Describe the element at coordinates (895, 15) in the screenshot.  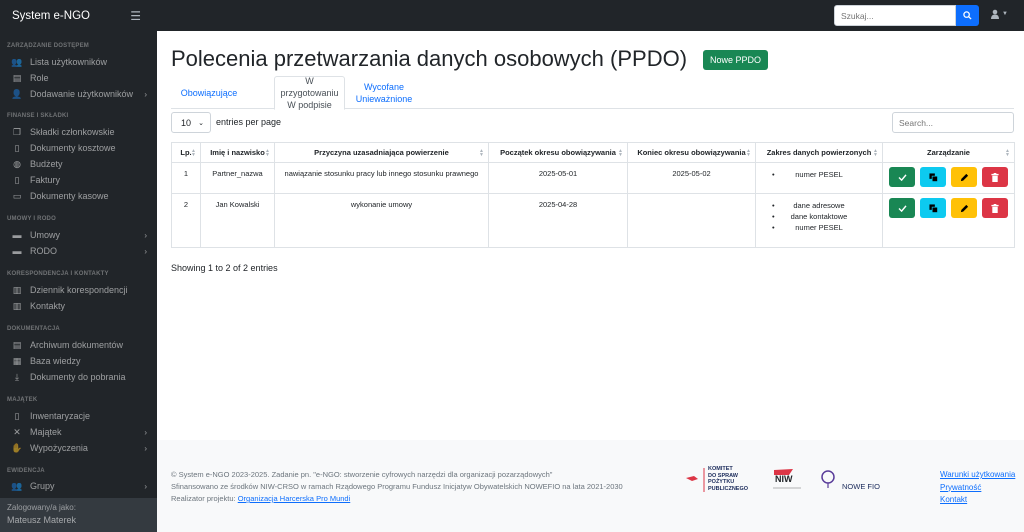
I see `top-search-input` at that location.